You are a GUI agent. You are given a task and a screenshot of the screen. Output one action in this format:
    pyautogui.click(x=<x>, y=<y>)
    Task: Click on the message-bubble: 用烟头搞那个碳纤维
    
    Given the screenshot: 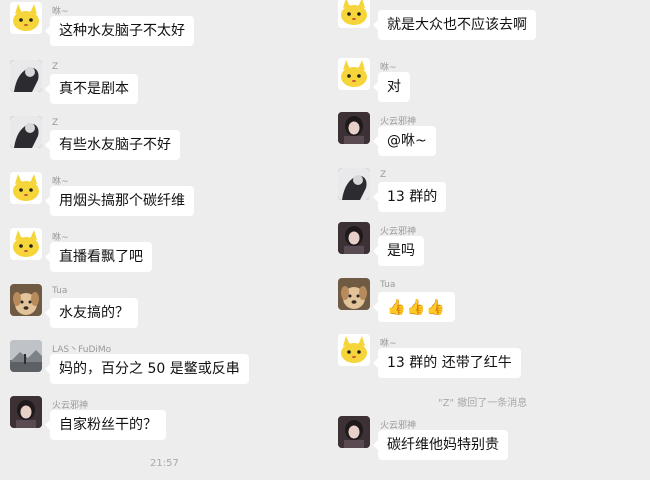 What is the action you would take?
    pyautogui.click(x=119, y=201)
    